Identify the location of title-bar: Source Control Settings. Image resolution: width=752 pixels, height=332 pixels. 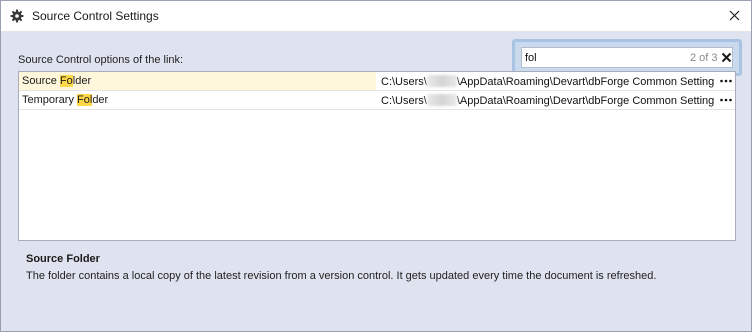
(376, 16).